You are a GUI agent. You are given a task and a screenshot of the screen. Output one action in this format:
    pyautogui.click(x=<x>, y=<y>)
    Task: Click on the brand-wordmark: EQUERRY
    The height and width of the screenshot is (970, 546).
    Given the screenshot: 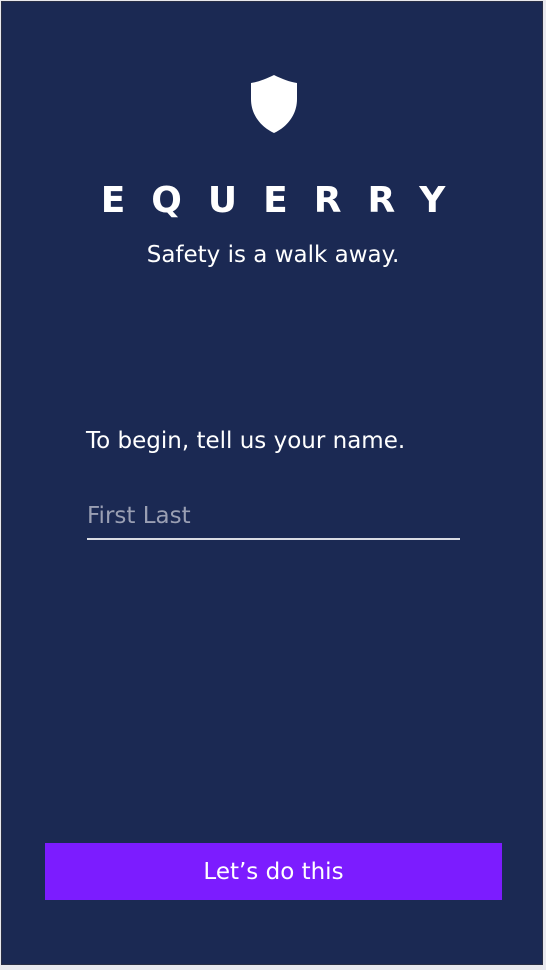 What is the action you would take?
    pyautogui.click(x=286, y=200)
    